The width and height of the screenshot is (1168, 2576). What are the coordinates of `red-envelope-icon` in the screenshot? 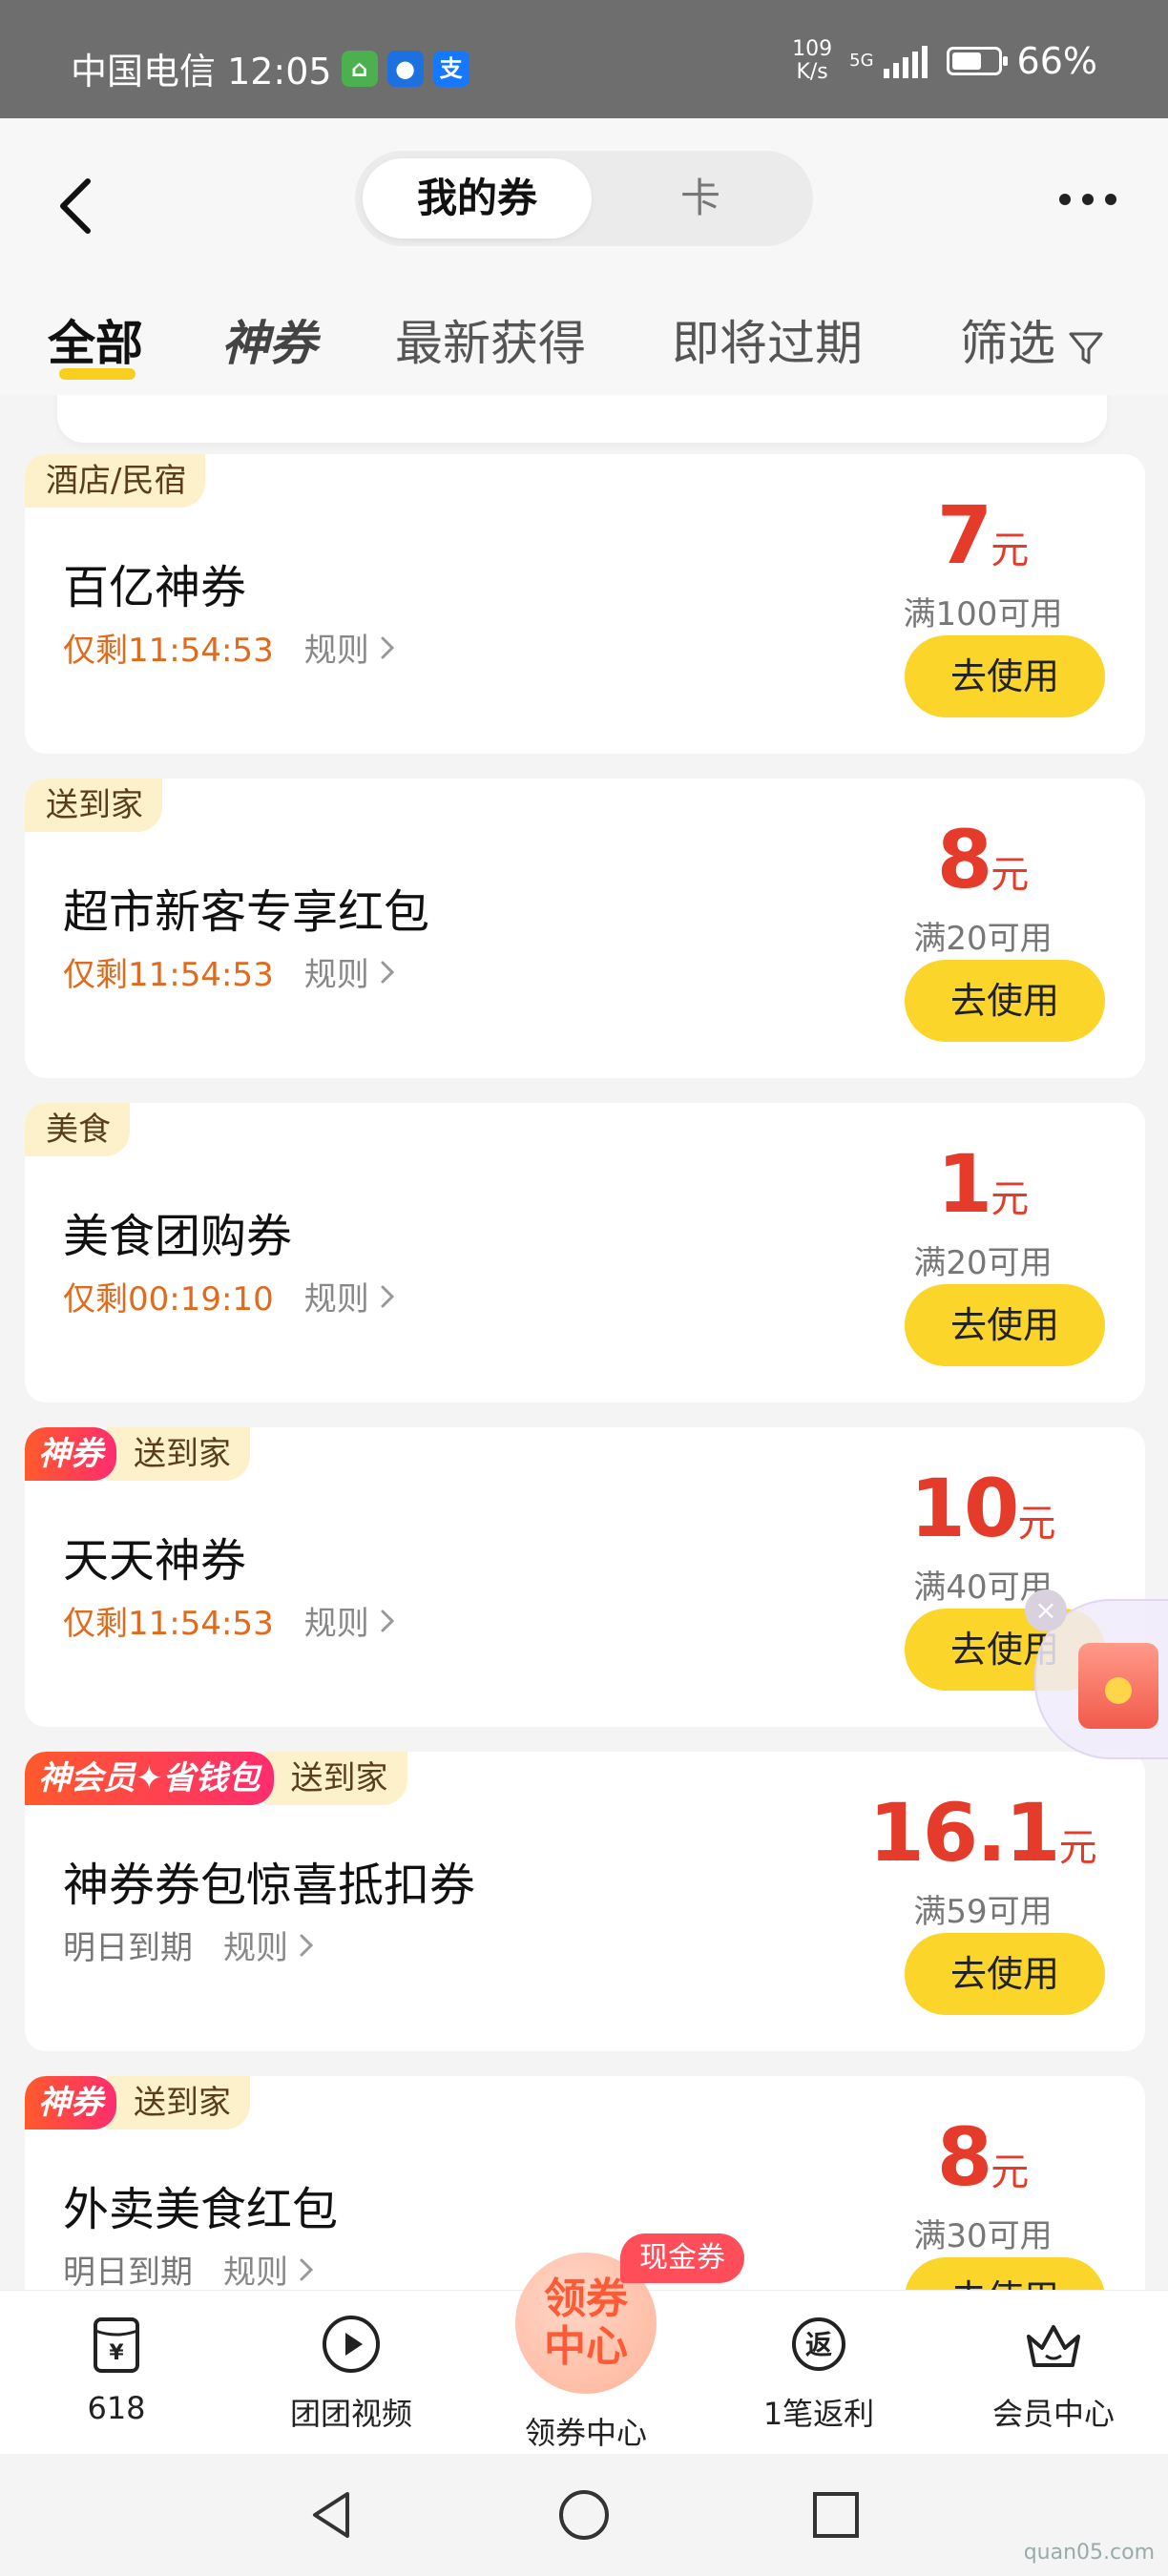 It's located at (1118, 1686).